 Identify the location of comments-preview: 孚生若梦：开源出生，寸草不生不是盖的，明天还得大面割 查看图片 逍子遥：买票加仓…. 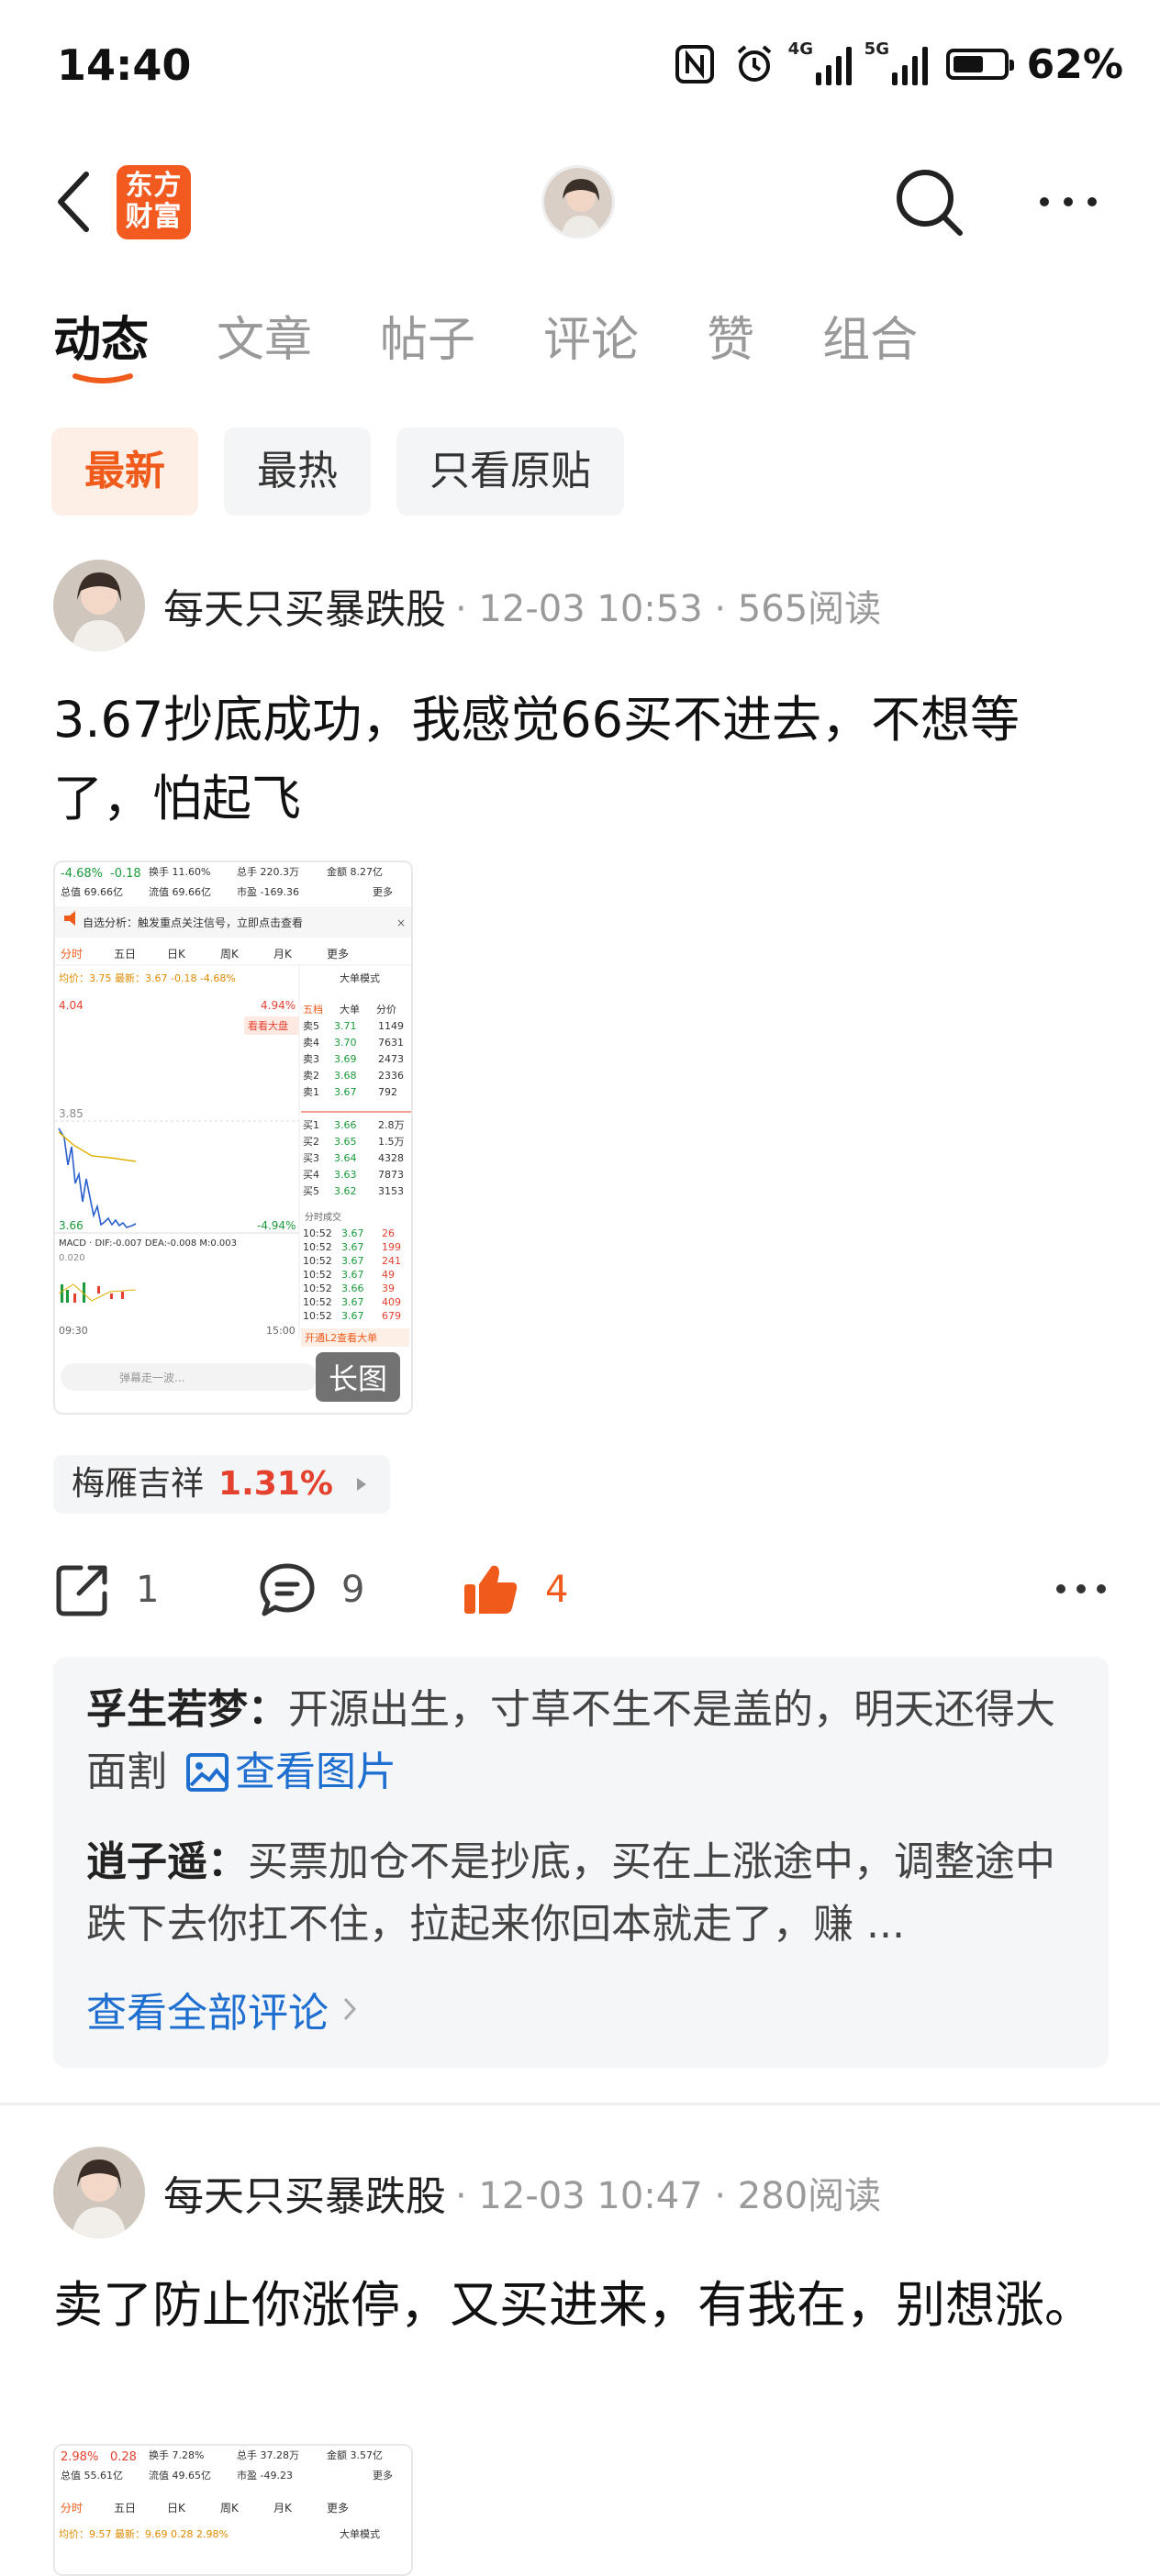
(581, 1862).